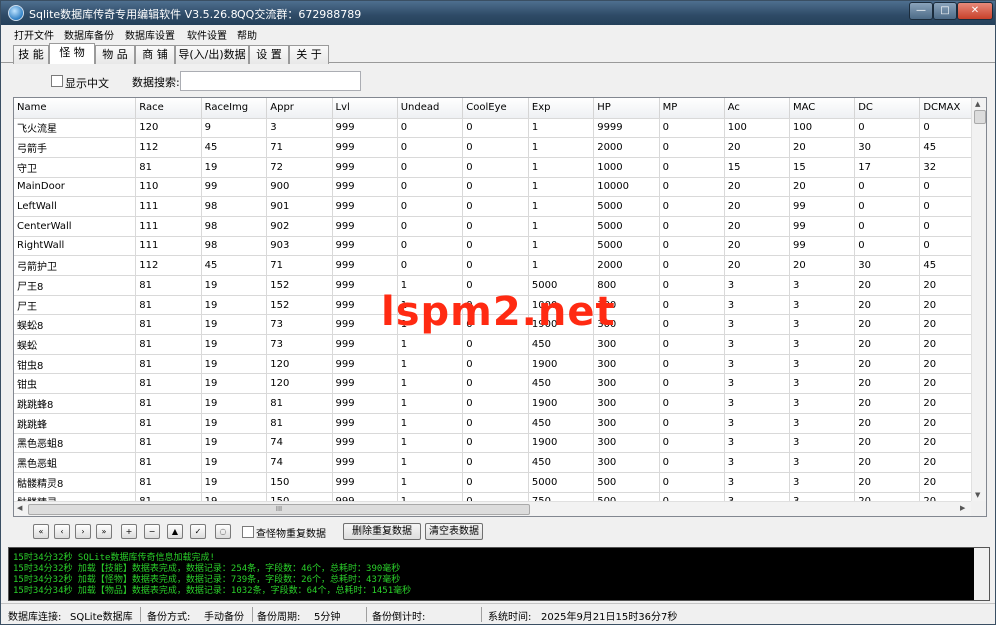  Describe the element at coordinates (168, 246) in the screenshot. I see `table-cell: 111` at that location.